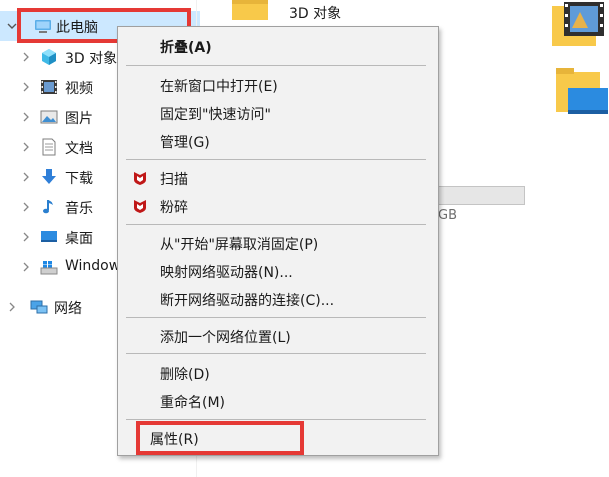 Image resolution: width=609 pixels, height=477 pixels. Describe the element at coordinates (278, 113) in the screenshot. I see `menu-item-pin-quick-access: 固定到"快速访问"` at that location.